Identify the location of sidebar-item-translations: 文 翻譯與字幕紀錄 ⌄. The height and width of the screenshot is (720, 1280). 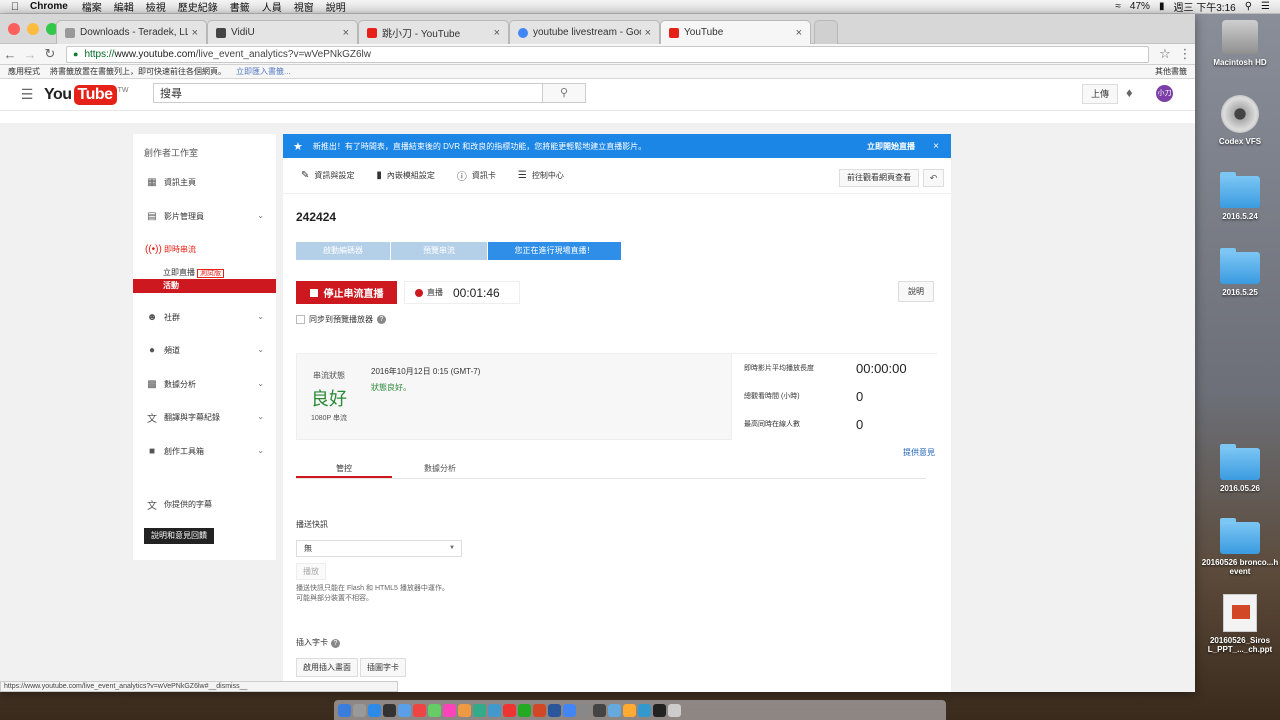
(204, 418).